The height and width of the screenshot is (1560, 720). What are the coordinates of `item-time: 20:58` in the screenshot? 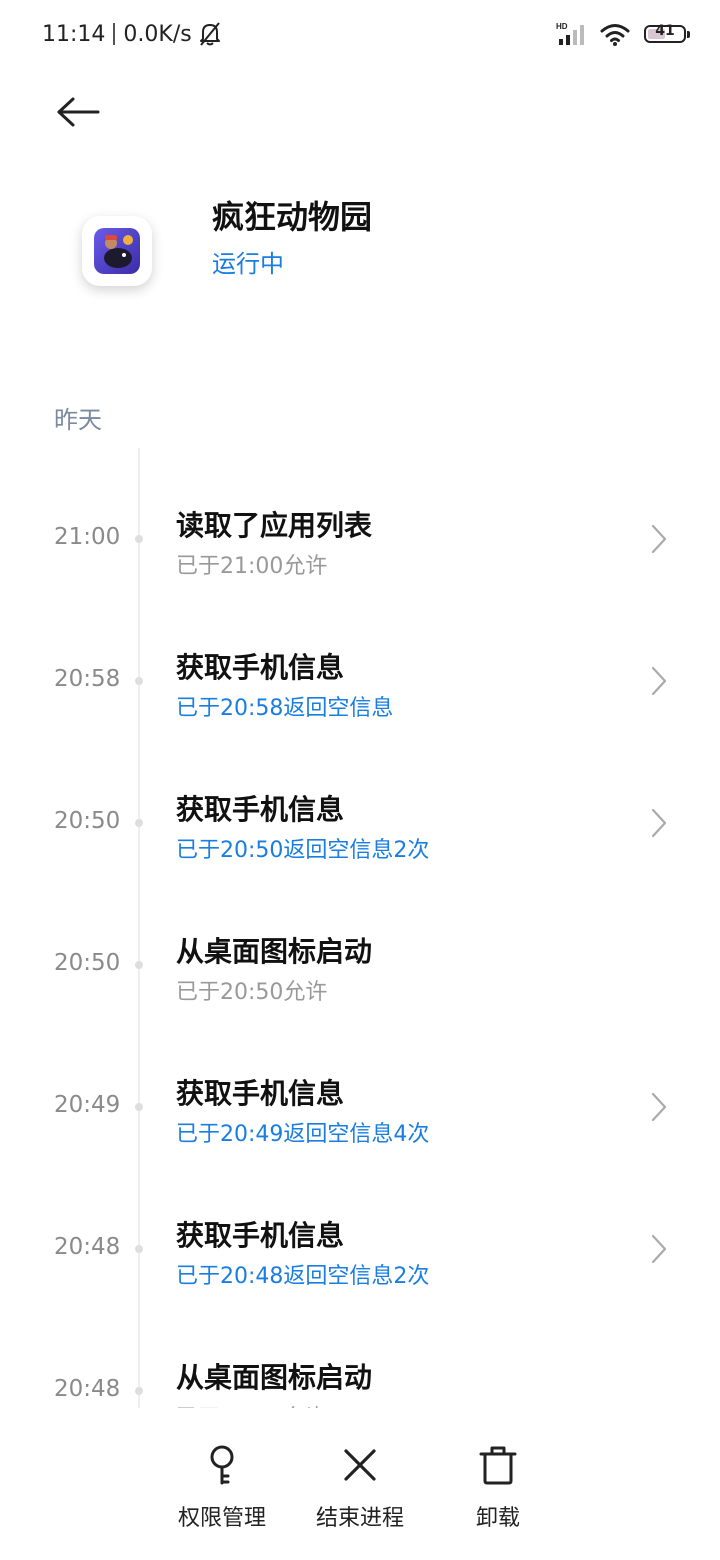 It's located at (87, 679).